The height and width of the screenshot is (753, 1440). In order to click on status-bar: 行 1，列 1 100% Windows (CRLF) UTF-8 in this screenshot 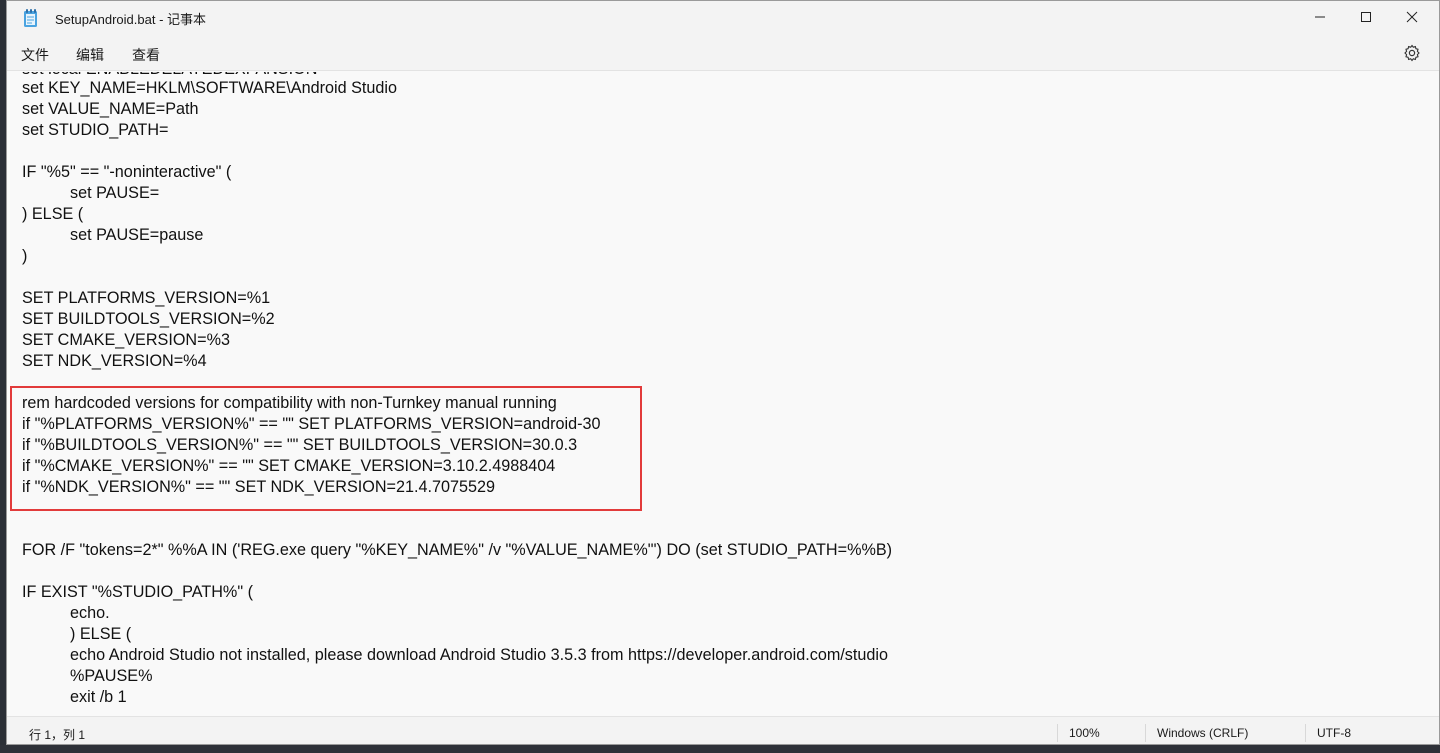, I will do `click(723, 730)`.